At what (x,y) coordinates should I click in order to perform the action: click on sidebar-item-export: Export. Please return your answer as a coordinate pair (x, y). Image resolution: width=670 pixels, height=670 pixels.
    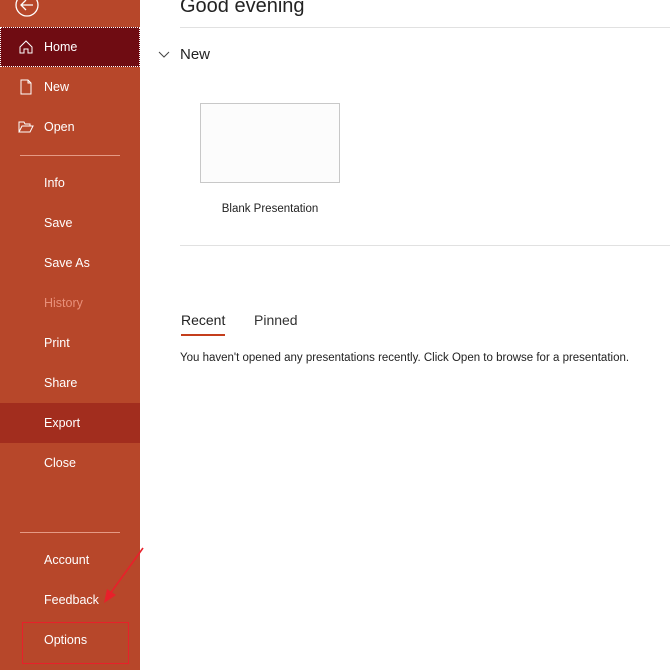
    Looking at the image, I should click on (70, 423).